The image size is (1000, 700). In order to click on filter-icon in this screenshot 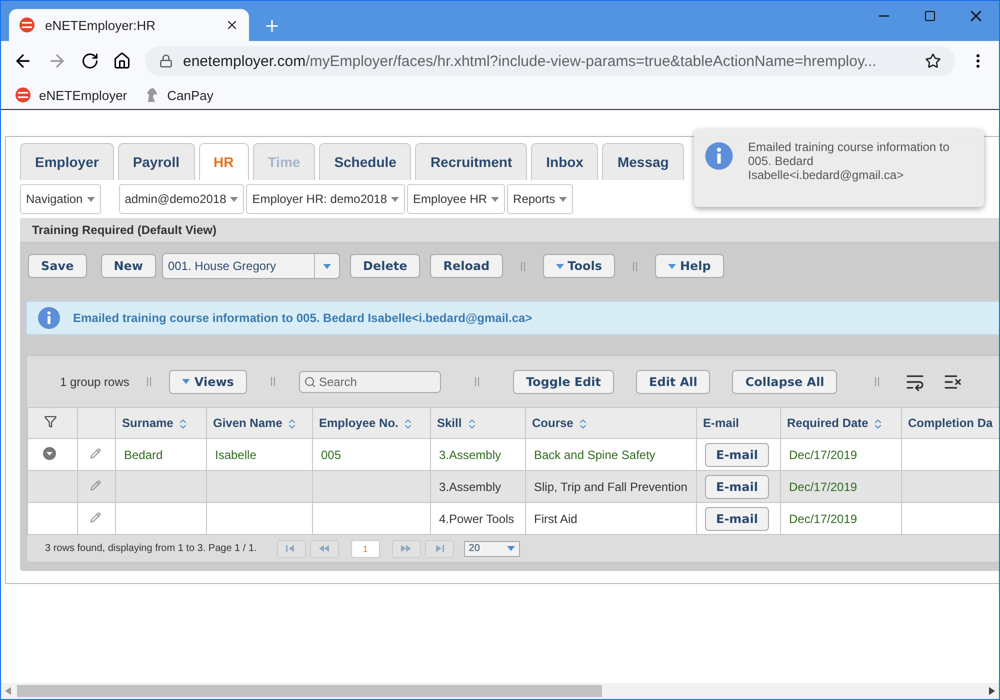, I will do `click(50, 421)`.